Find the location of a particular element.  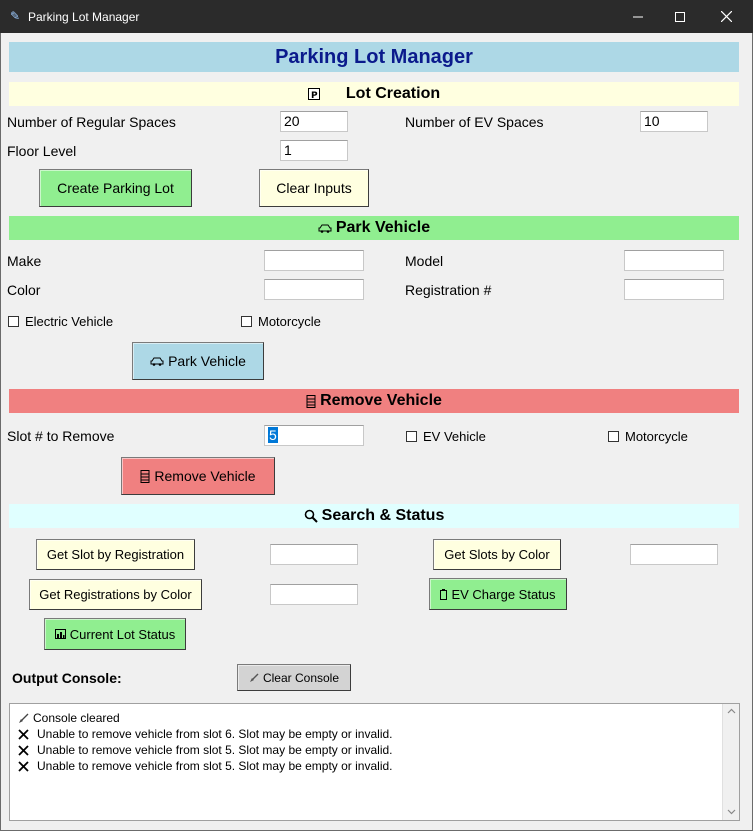

model-input is located at coordinates (674, 260).